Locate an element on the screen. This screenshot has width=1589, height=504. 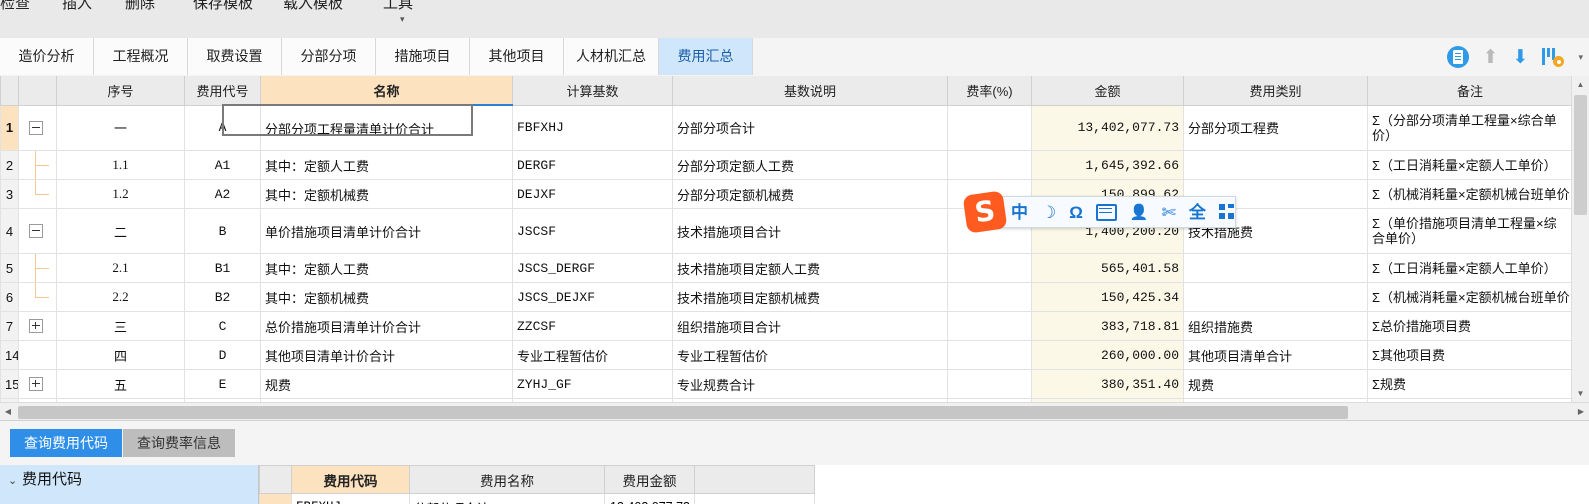
cell-sequence: 五 is located at coordinates (120, 384).